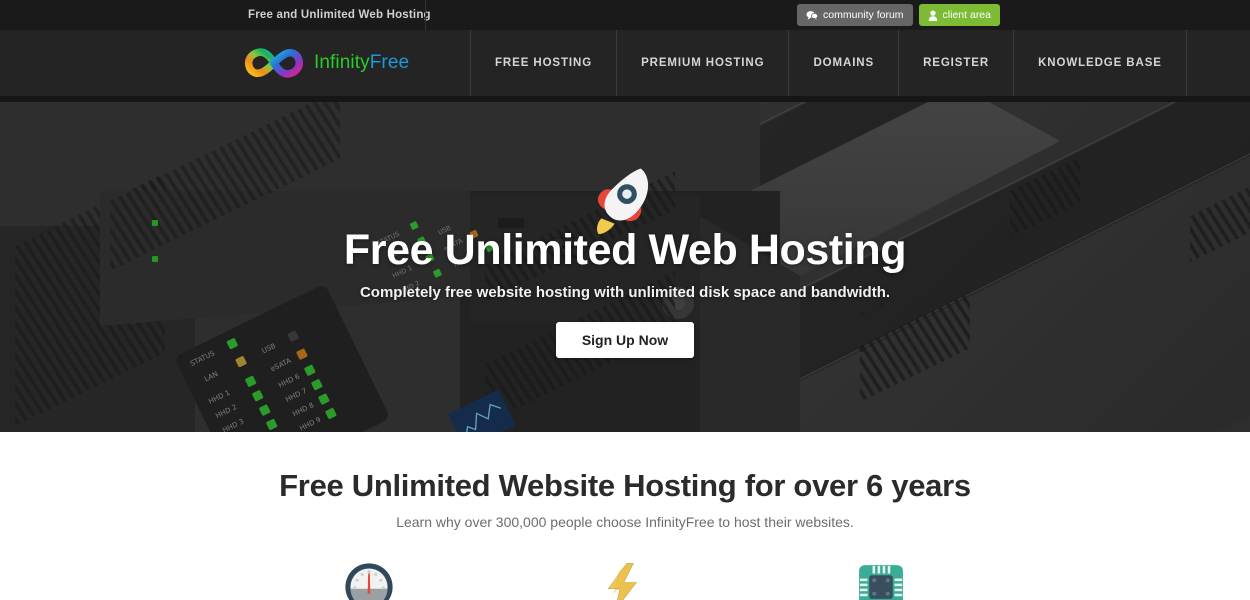  Describe the element at coordinates (957, 63) in the screenshot. I see `nav-item-register: REGISTER` at that location.